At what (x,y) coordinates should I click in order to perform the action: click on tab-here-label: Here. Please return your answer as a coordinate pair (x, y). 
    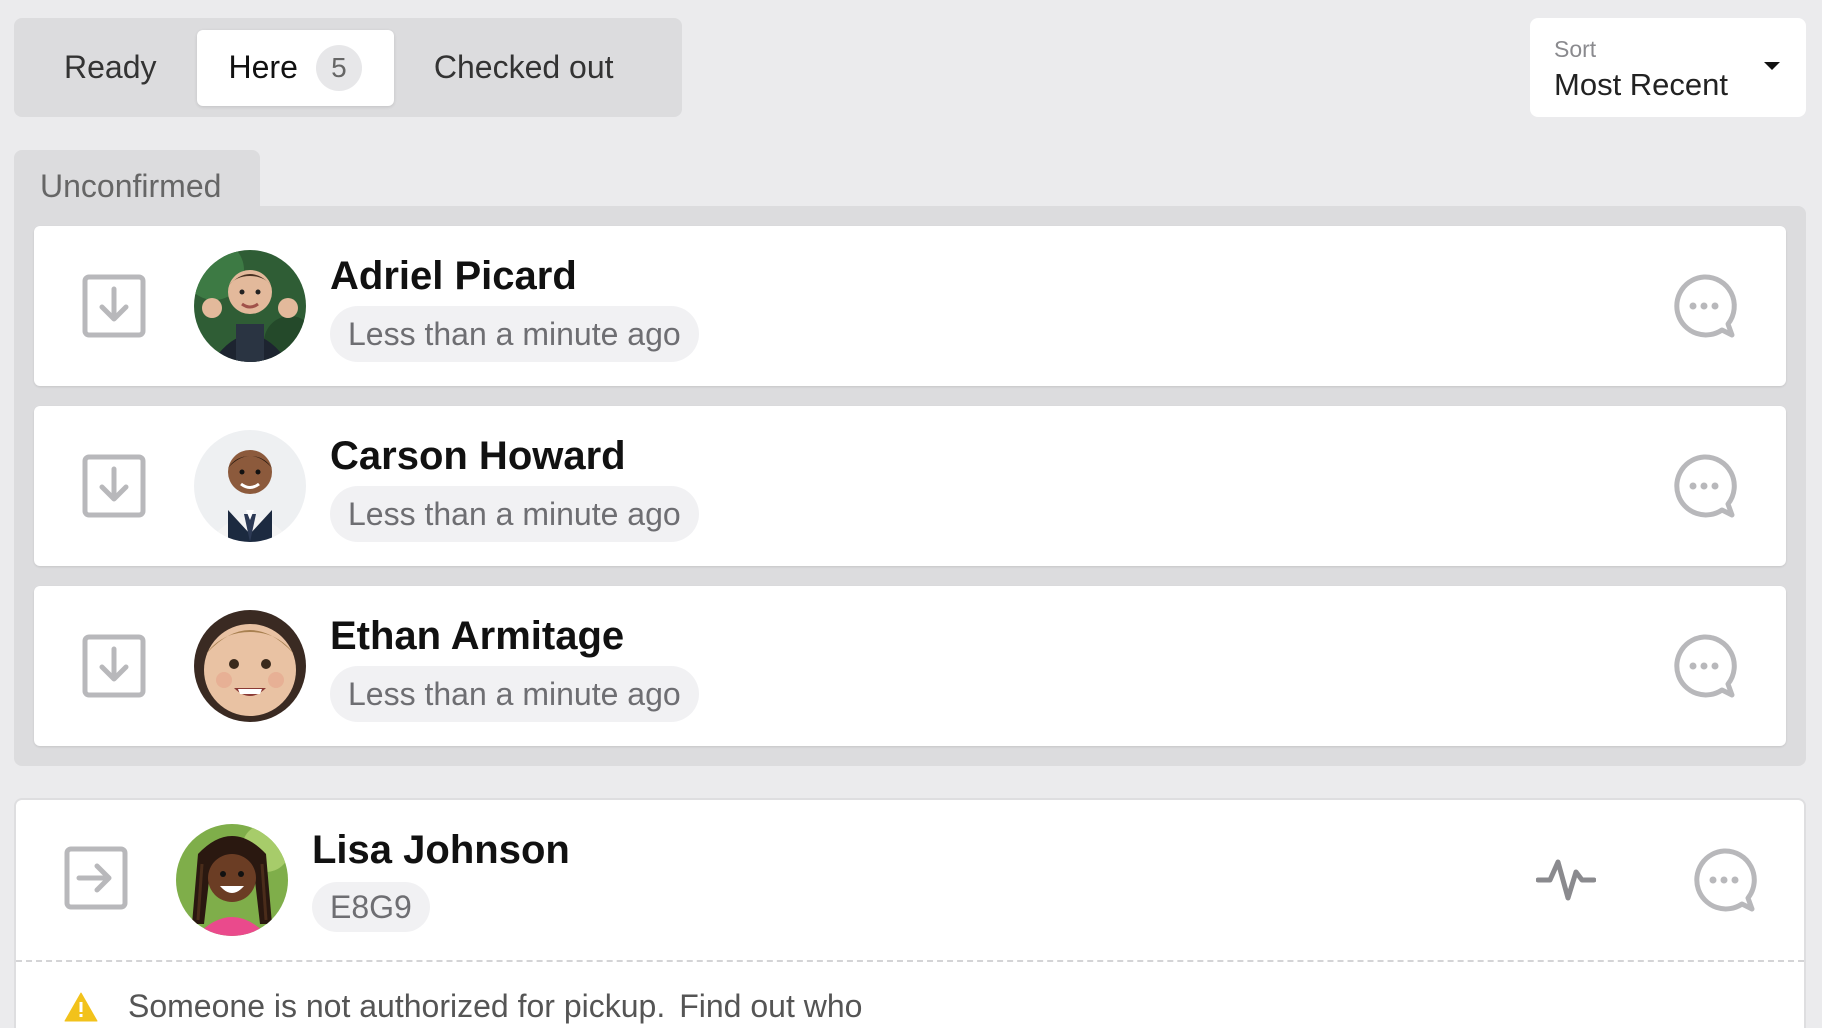
    Looking at the image, I should click on (263, 67).